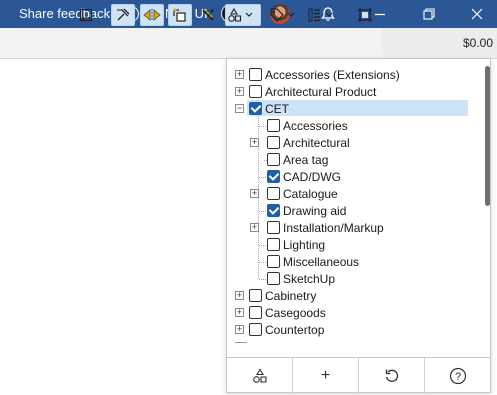 Image resolution: width=497 pixels, height=395 pixels. I want to click on mirror-icon, so click(152, 15).